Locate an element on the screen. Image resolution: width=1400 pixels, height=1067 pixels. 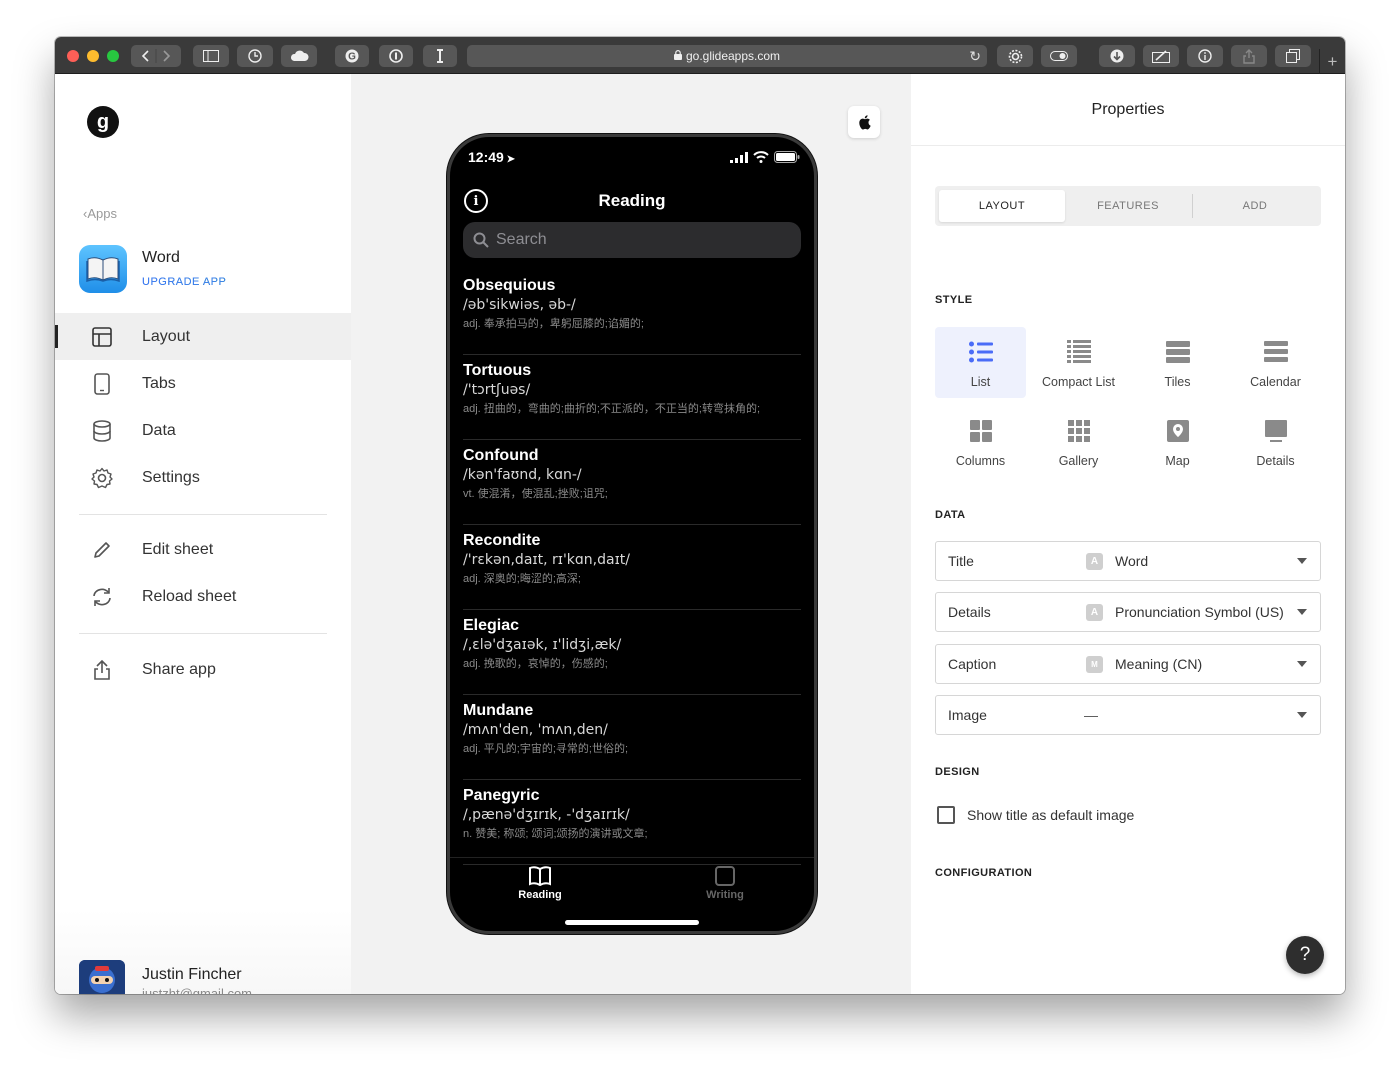
tab-layout: LAYOUT is located at coordinates (1002, 206).